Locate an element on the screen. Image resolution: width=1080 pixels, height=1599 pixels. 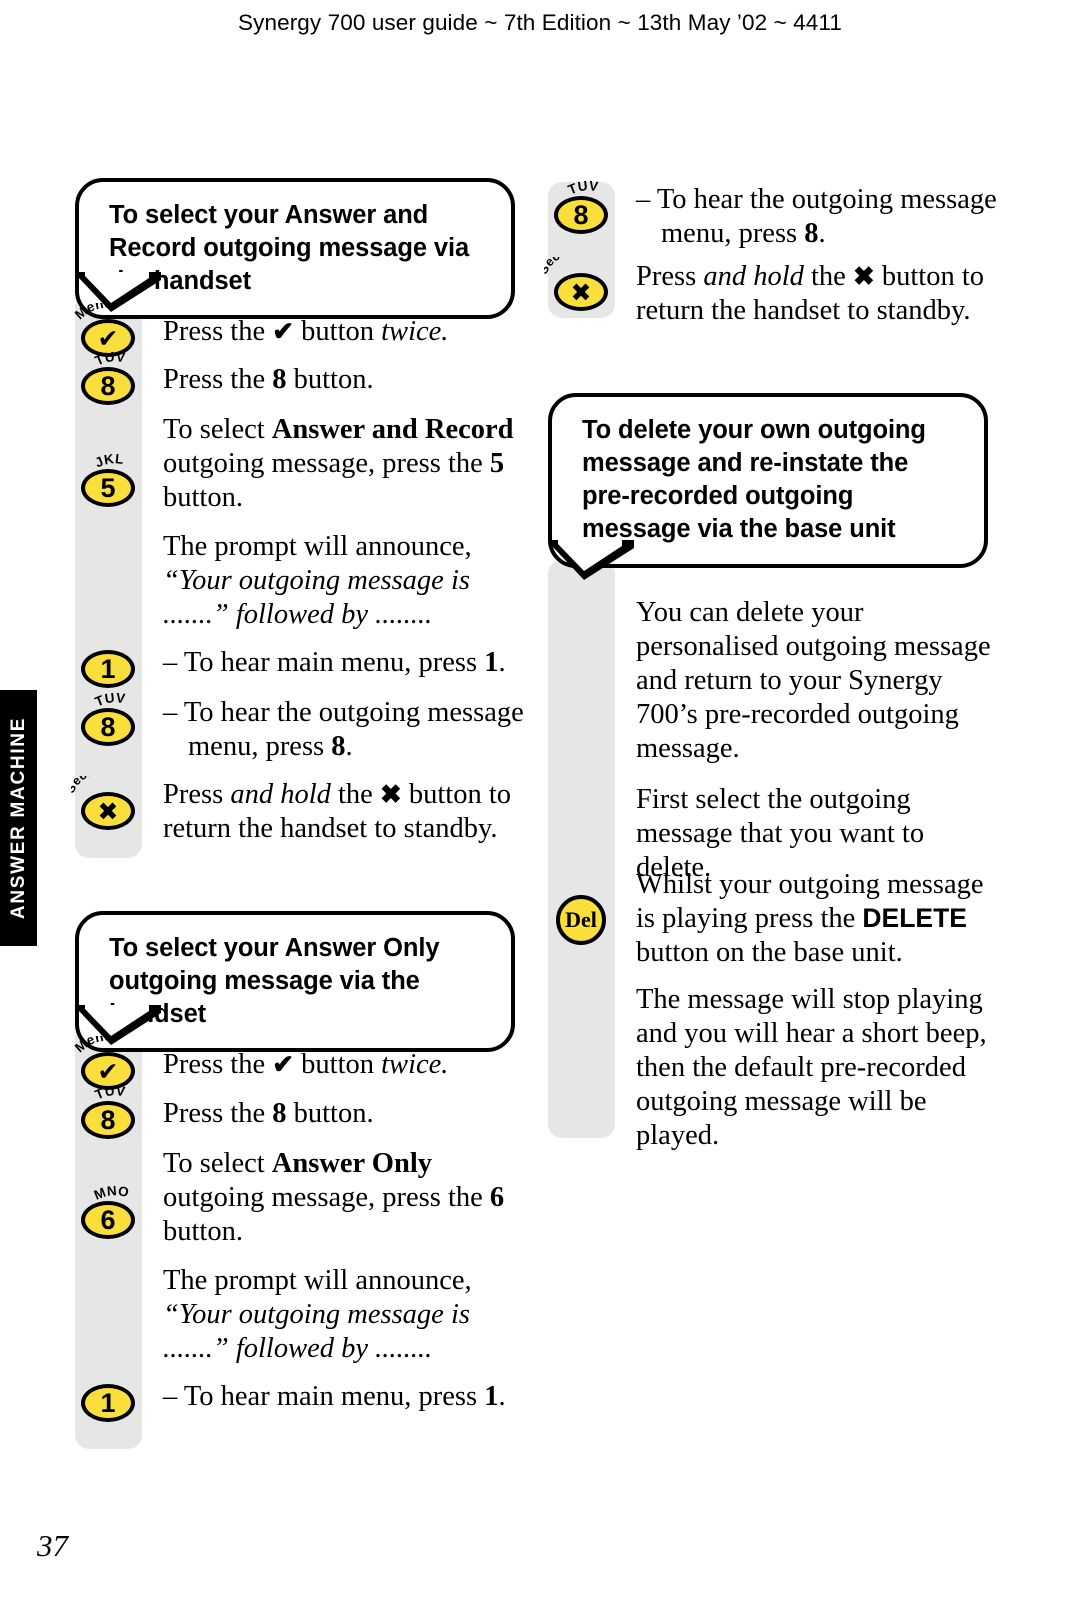
5-key-digit: 5 is located at coordinates (108, 487).